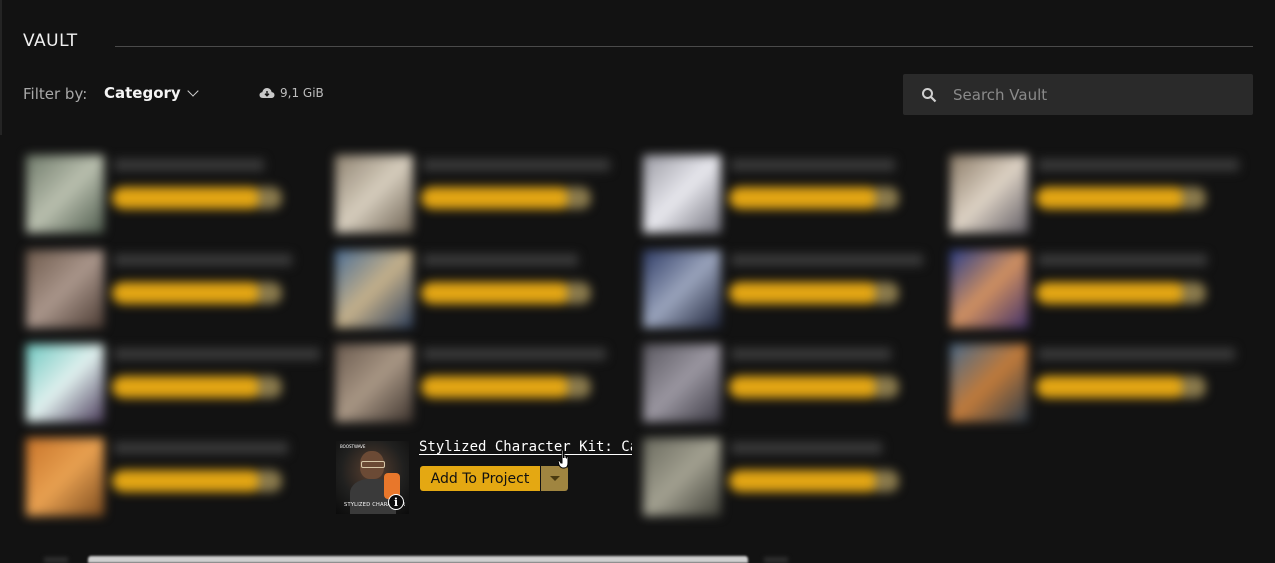  What do you see at coordinates (396, 502) in the screenshot?
I see `info-icon: i` at bounding box center [396, 502].